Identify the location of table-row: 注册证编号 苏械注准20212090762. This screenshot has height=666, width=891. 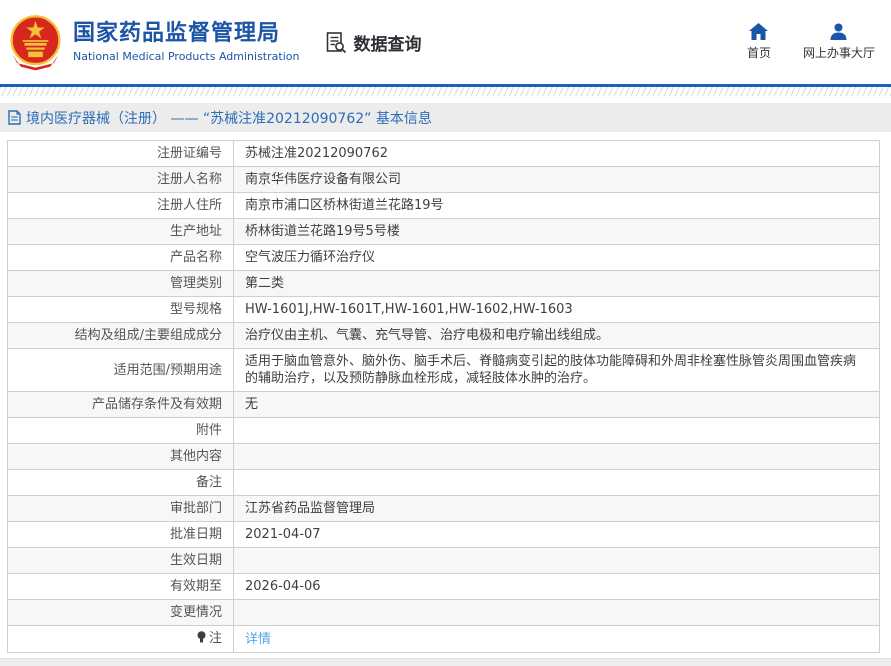
(443, 153).